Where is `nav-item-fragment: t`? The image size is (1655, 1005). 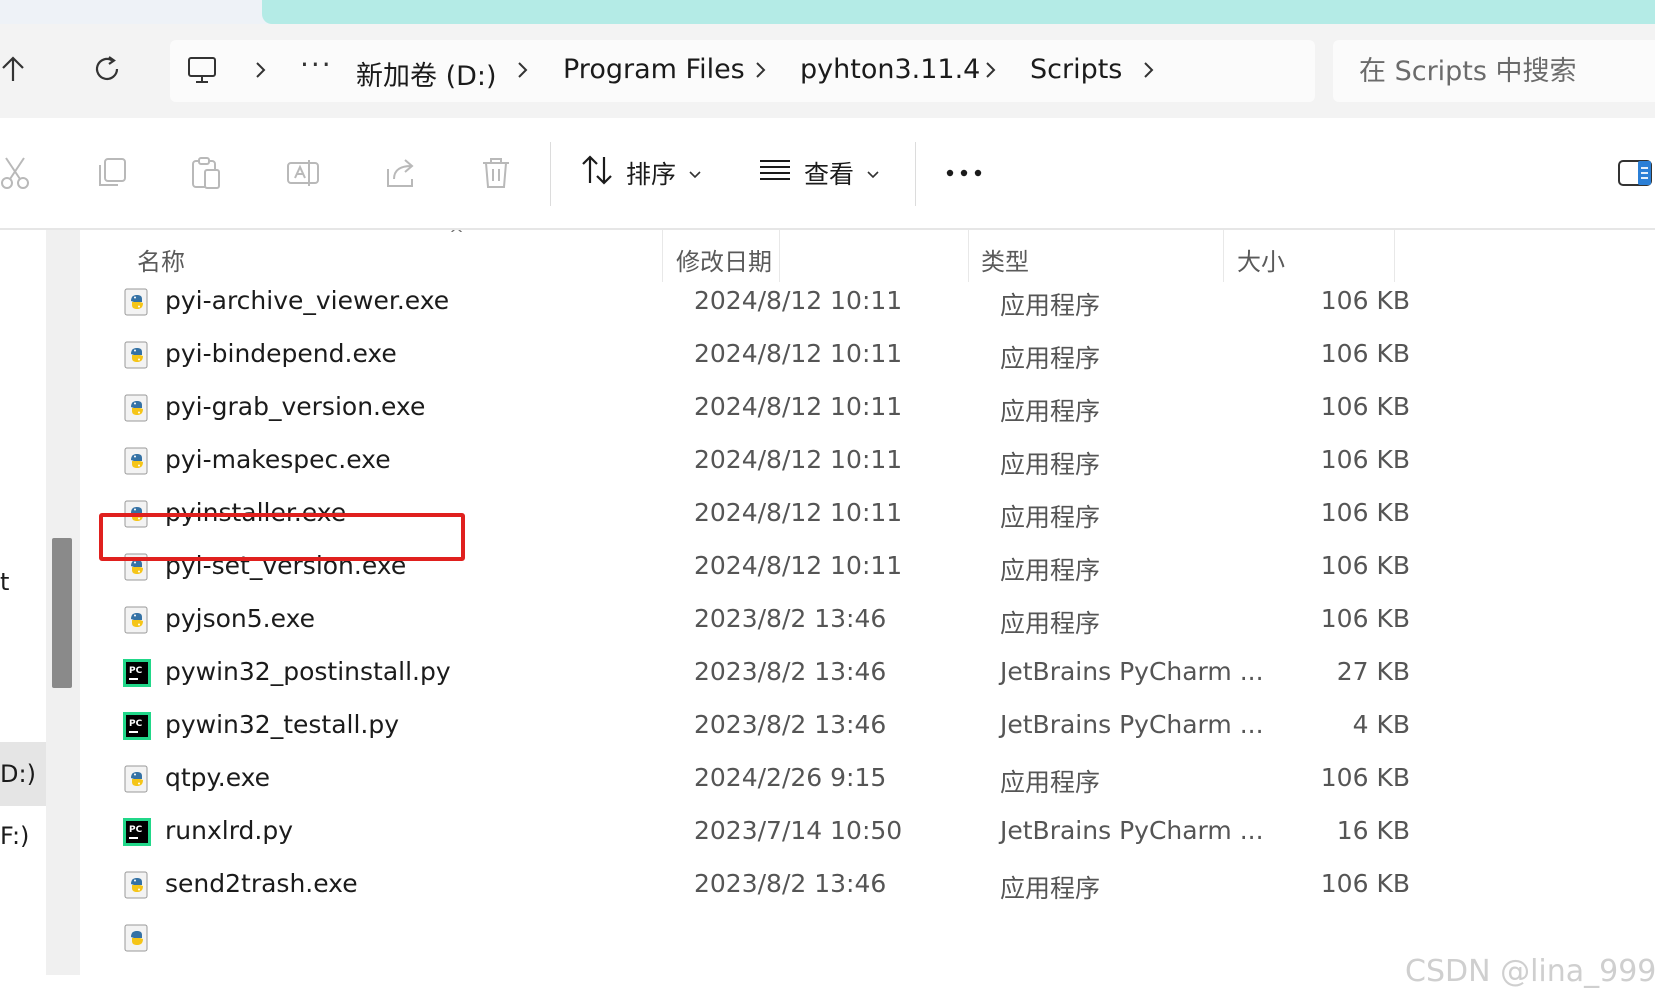 nav-item-fragment: t is located at coordinates (4, 582).